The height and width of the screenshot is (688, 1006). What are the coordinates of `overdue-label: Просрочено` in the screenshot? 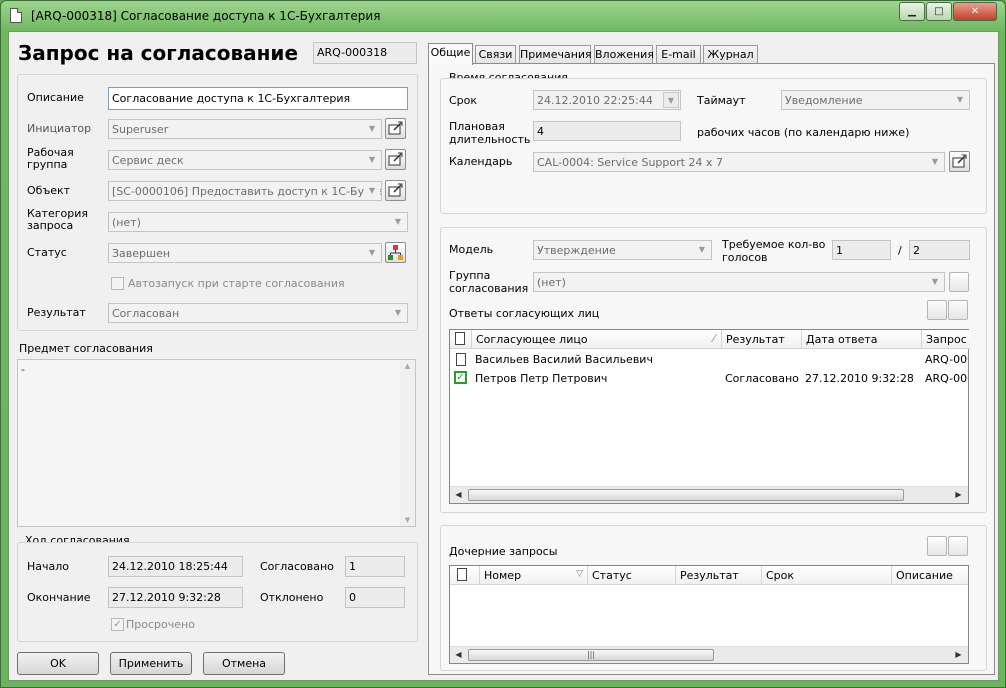 It's located at (160, 624).